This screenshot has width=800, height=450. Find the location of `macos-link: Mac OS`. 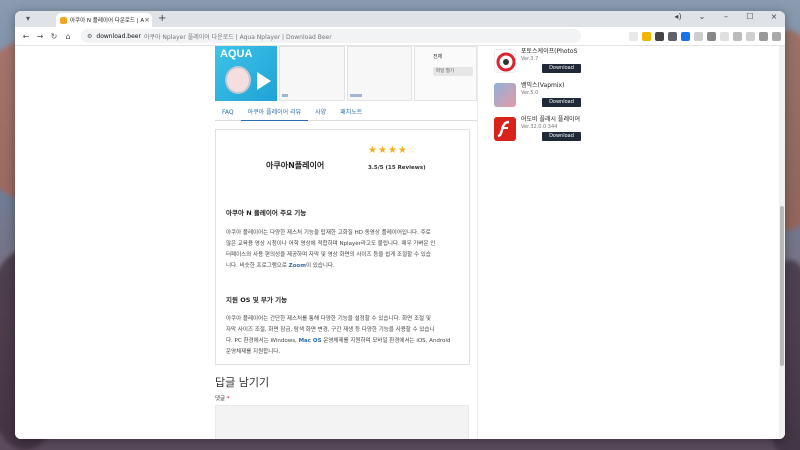

macos-link: Mac OS is located at coordinates (310, 341).